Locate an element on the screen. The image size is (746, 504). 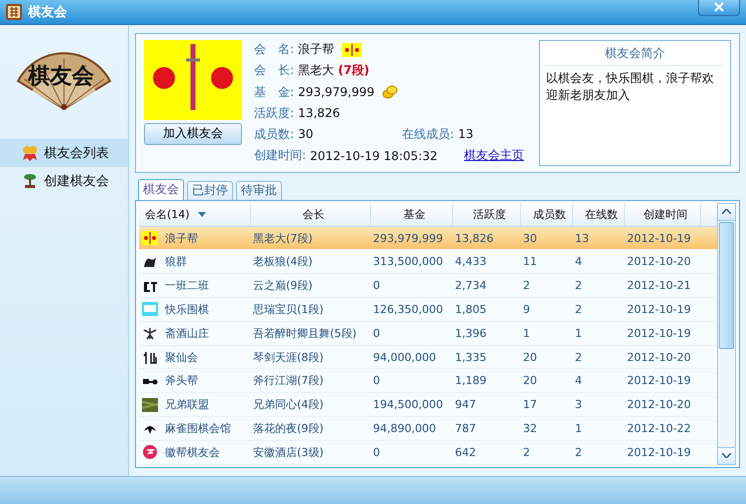
table-cell: 2,734 is located at coordinates (470, 285).